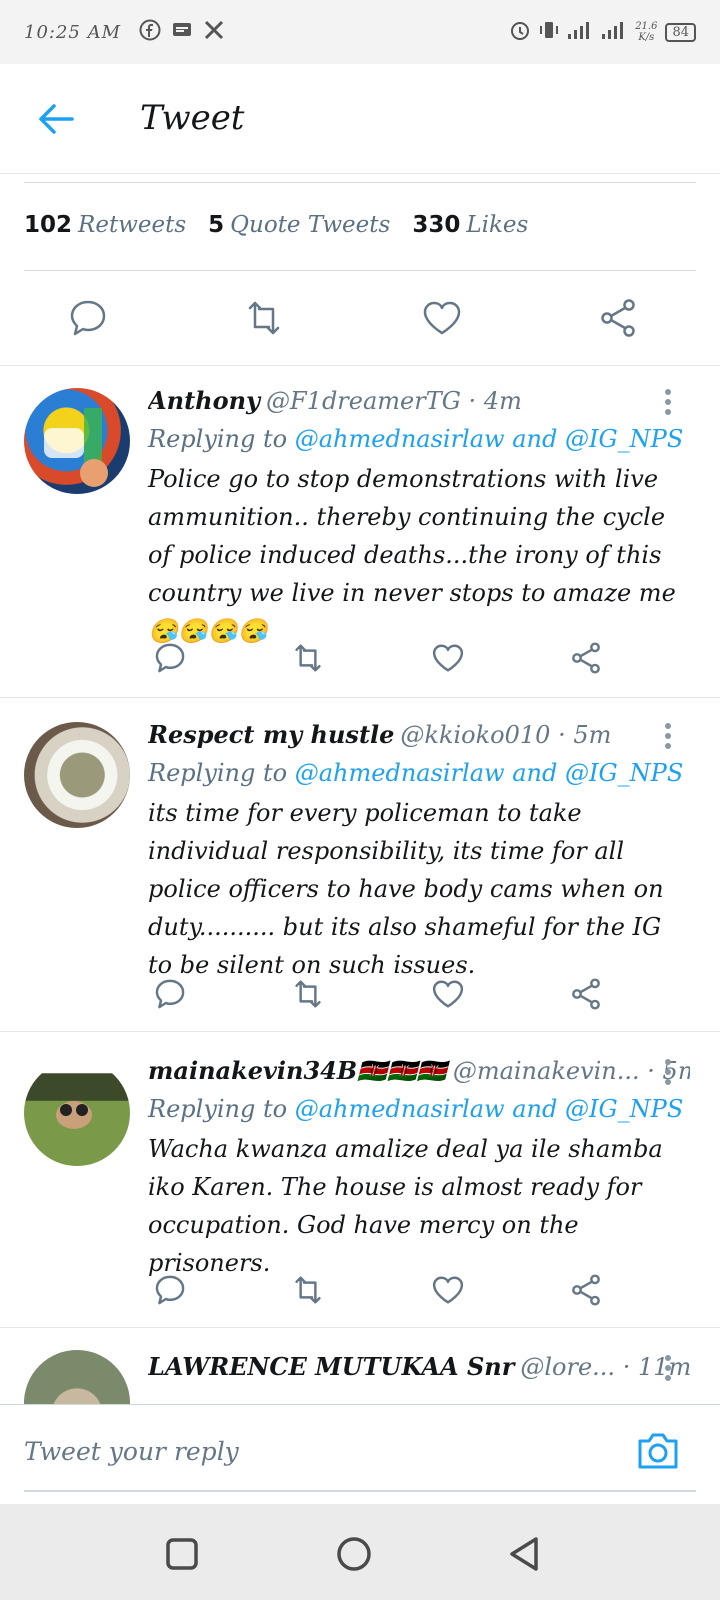 This screenshot has width=720, height=1600. Describe the element at coordinates (549, 32) in the screenshot. I see `vibrate-icon` at that location.